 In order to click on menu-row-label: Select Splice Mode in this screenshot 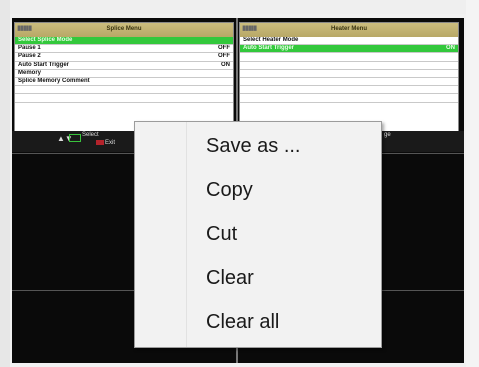, I will do `click(45, 40)`.